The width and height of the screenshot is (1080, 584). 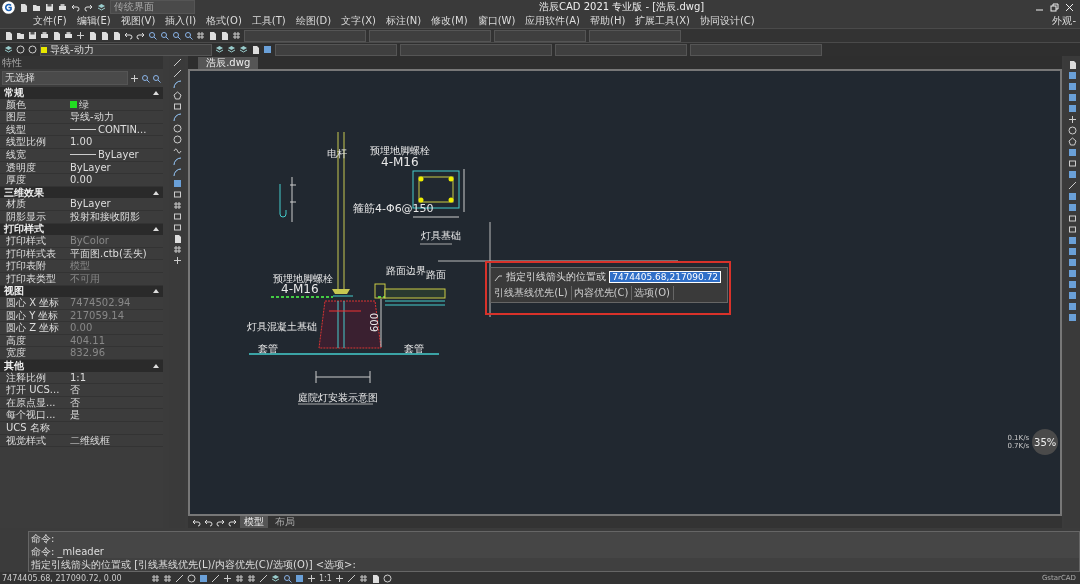 What do you see at coordinates (654, 293) in the screenshot?
I see `prompt-option: 选项(O)` at bounding box center [654, 293].